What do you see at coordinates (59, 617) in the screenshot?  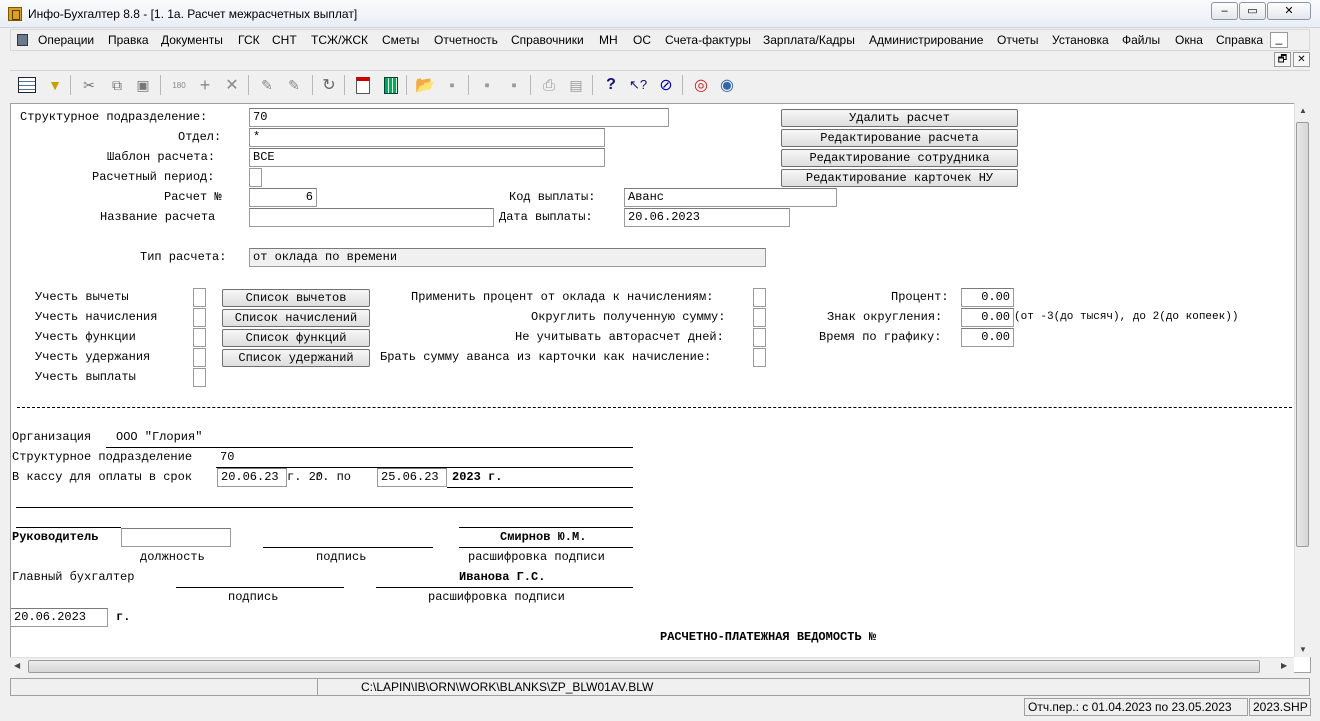 I see `blank-sign-date: 20.06.2023` at bounding box center [59, 617].